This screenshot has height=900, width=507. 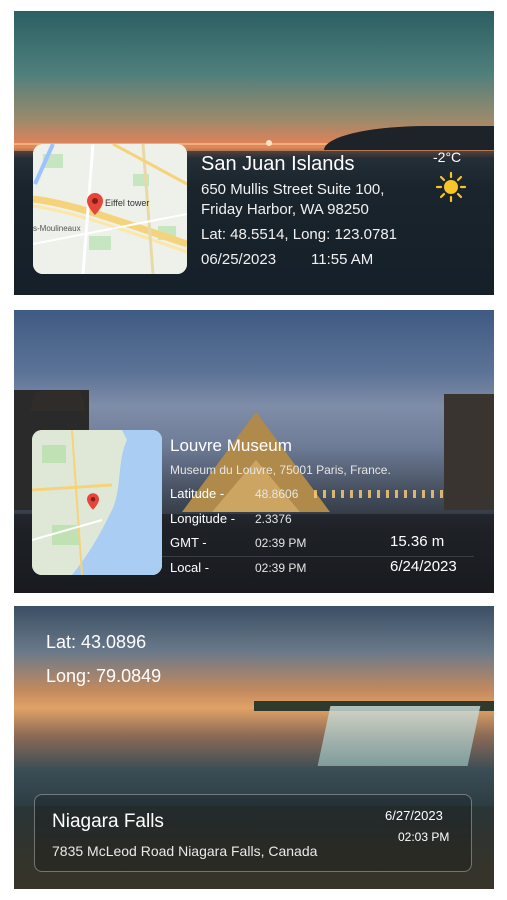 What do you see at coordinates (239, 259) in the screenshot?
I see `date: 06/25/2023` at bounding box center [239, 259].